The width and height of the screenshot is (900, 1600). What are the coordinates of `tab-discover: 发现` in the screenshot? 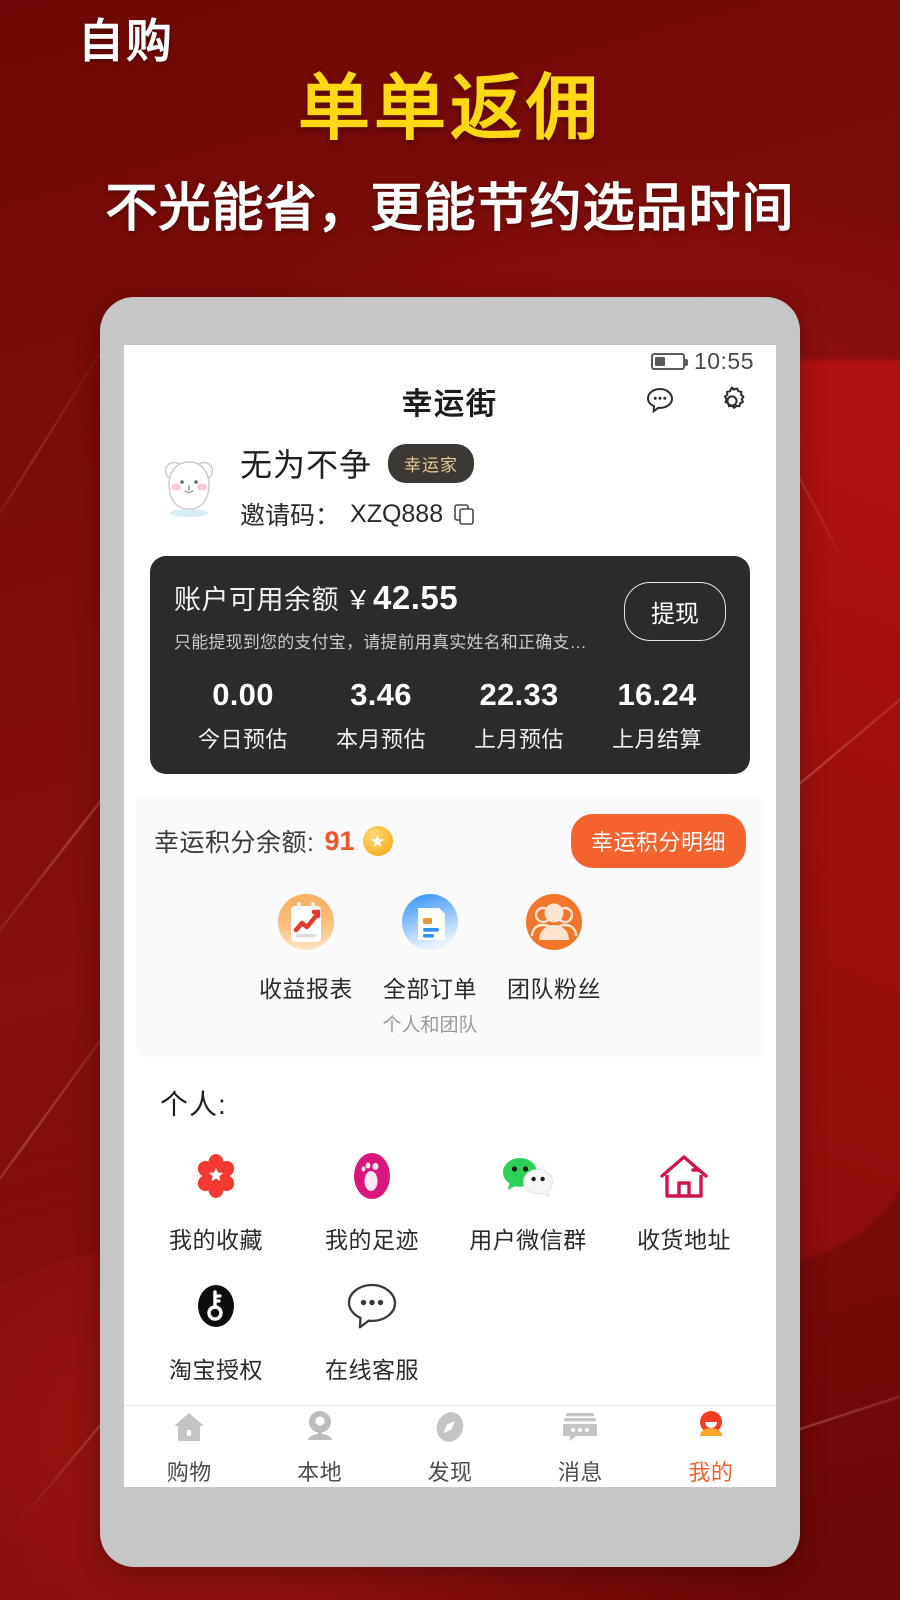 It's located at (450, 1446).